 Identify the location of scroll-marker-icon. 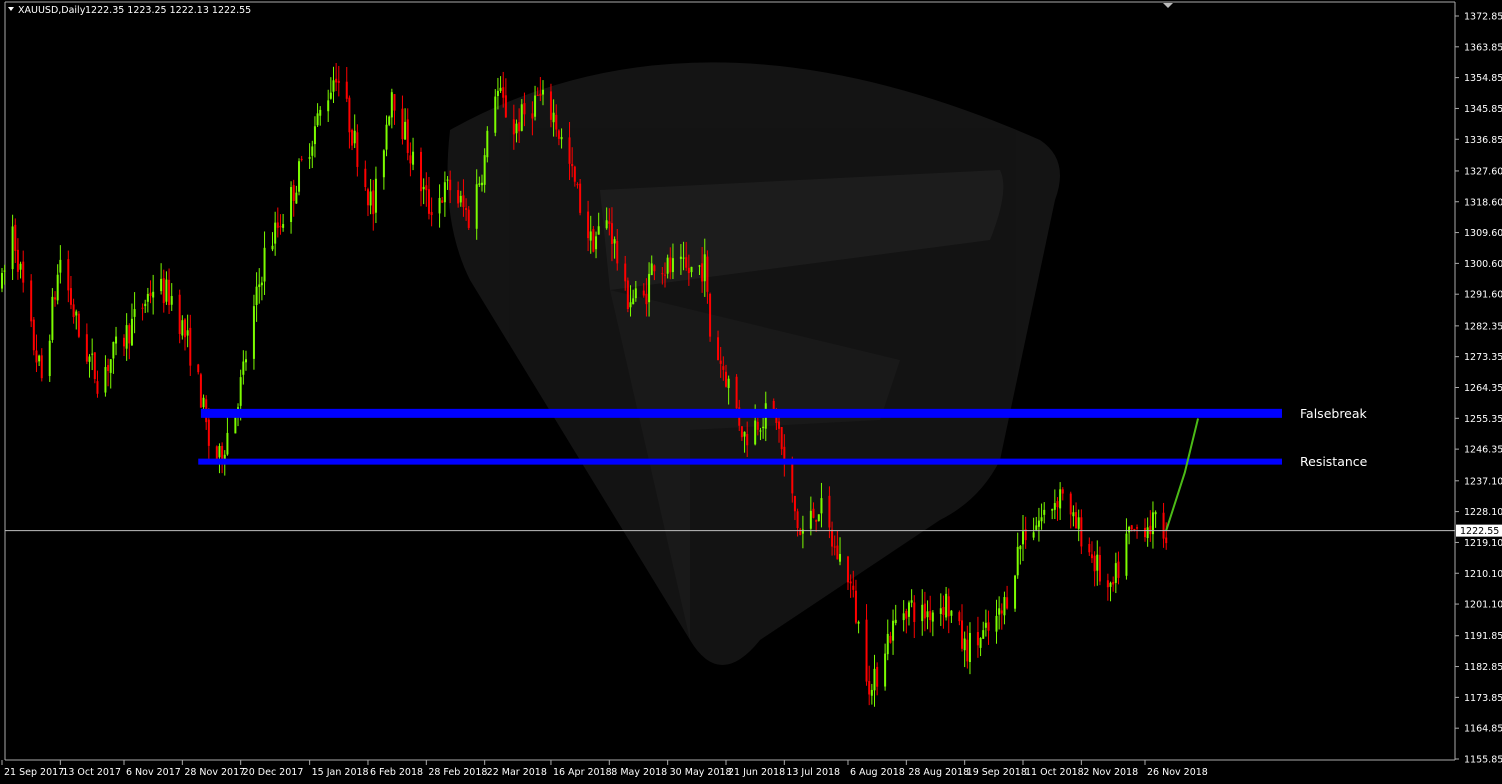
(1168, 5).